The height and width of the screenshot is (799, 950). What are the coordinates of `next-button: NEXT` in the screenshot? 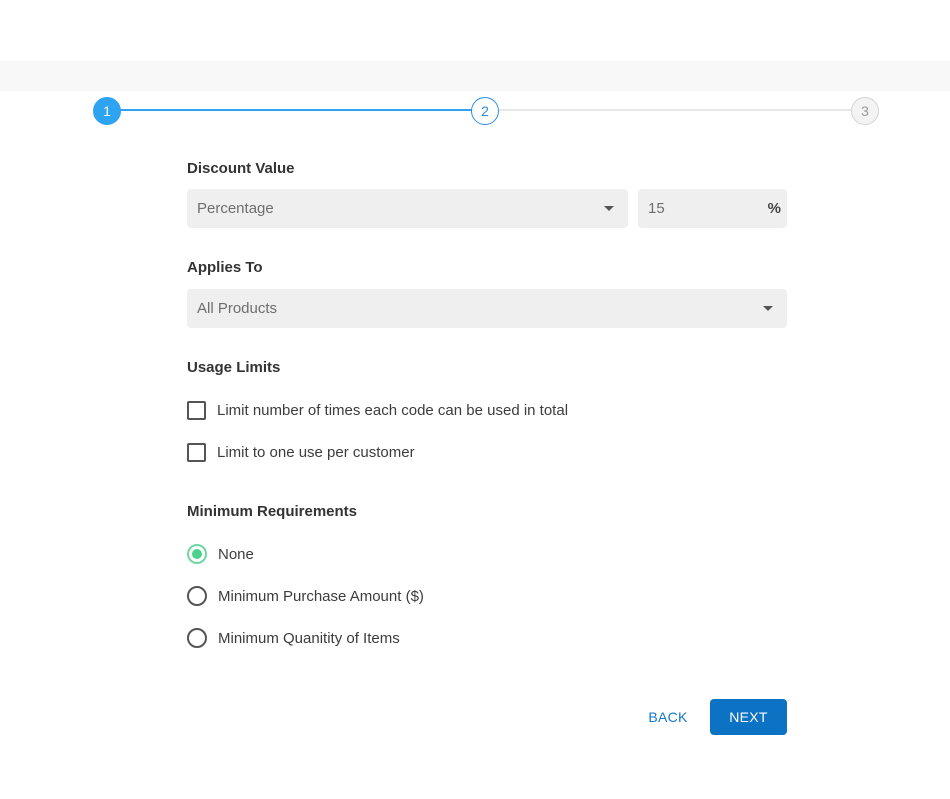 It's located at (748, 717).